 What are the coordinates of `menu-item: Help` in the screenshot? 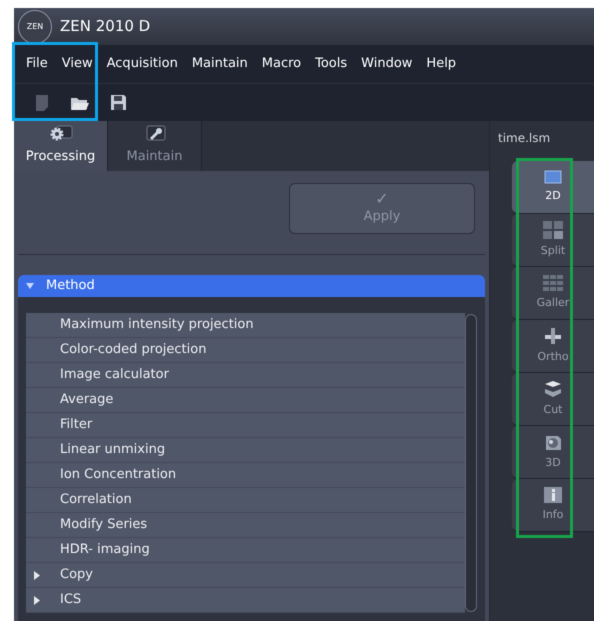 It's located at (441, 64).